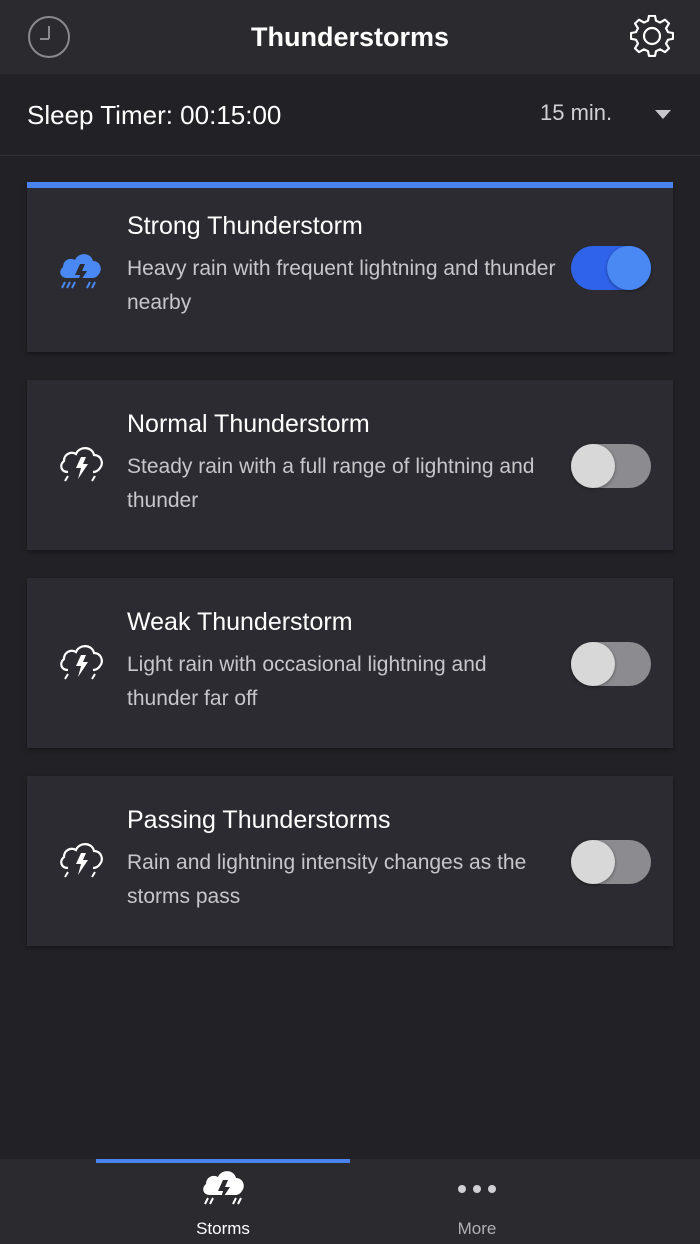  Describe the element at coordinates (652, 37) in the screenshot. I see `gear-icon` at that location.